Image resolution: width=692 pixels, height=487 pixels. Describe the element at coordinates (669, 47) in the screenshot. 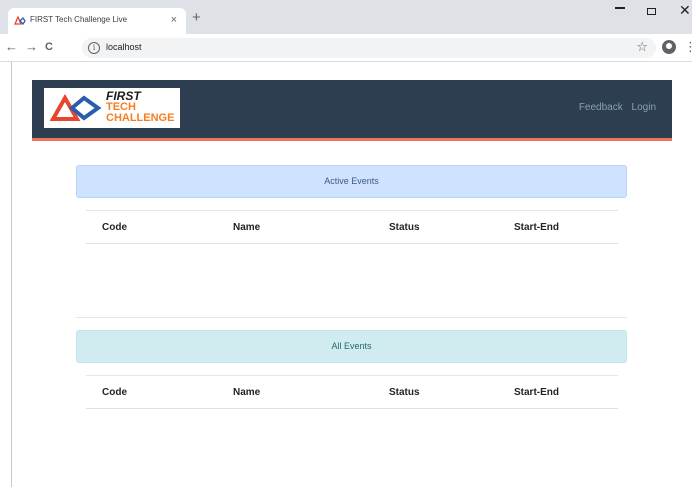

I see `profile-icon` at that location.